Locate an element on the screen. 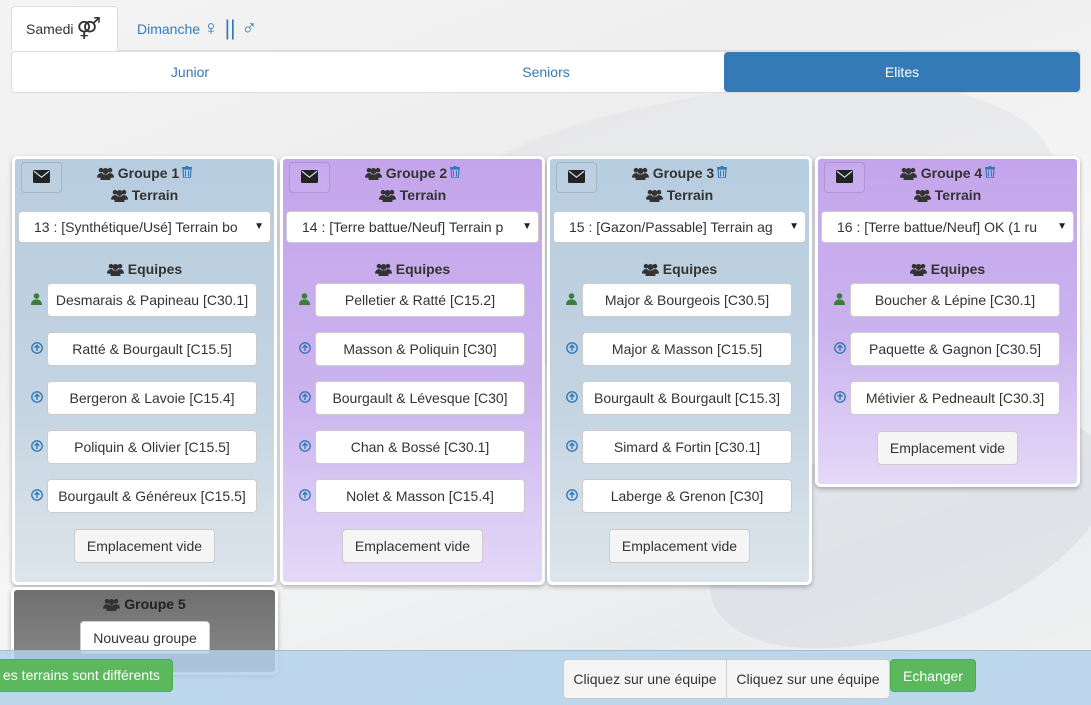  team-button: Boucher & Lépine [C30.1] is located at coordinates (955, 300).